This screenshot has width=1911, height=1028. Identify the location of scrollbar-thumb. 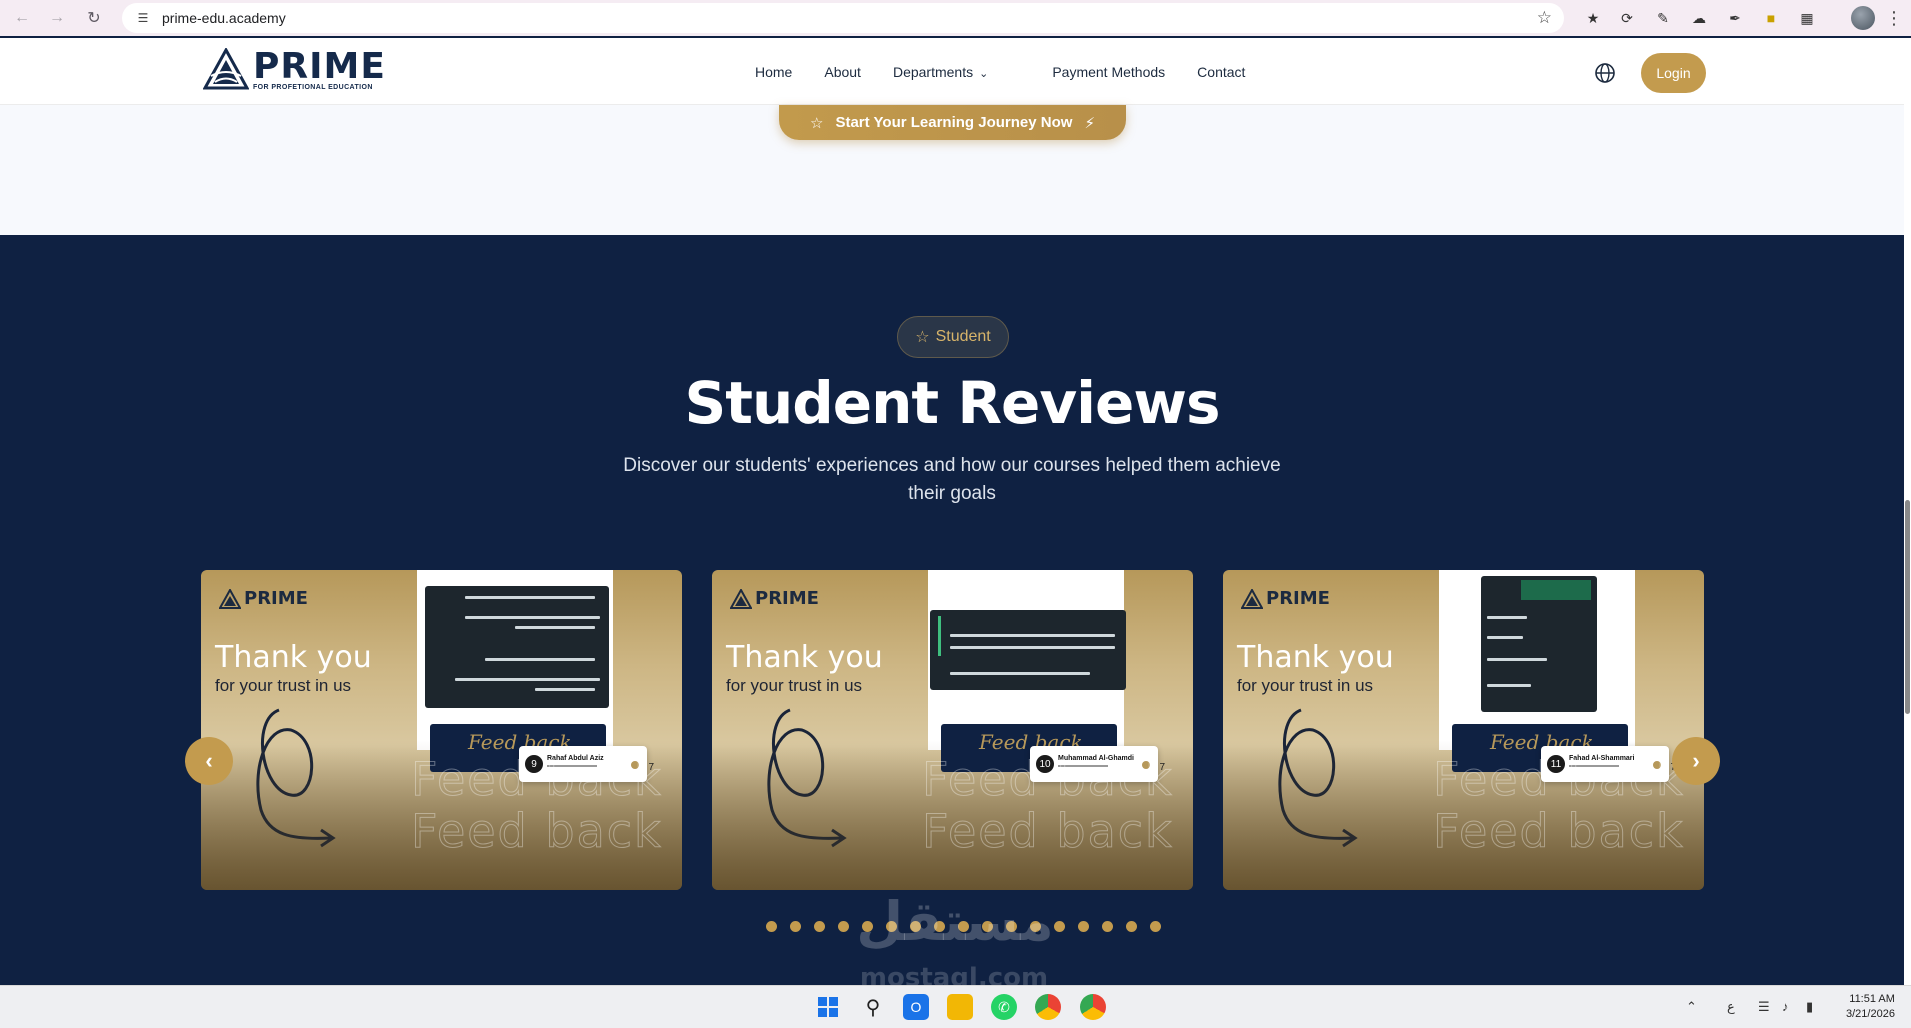
(1907, 607).